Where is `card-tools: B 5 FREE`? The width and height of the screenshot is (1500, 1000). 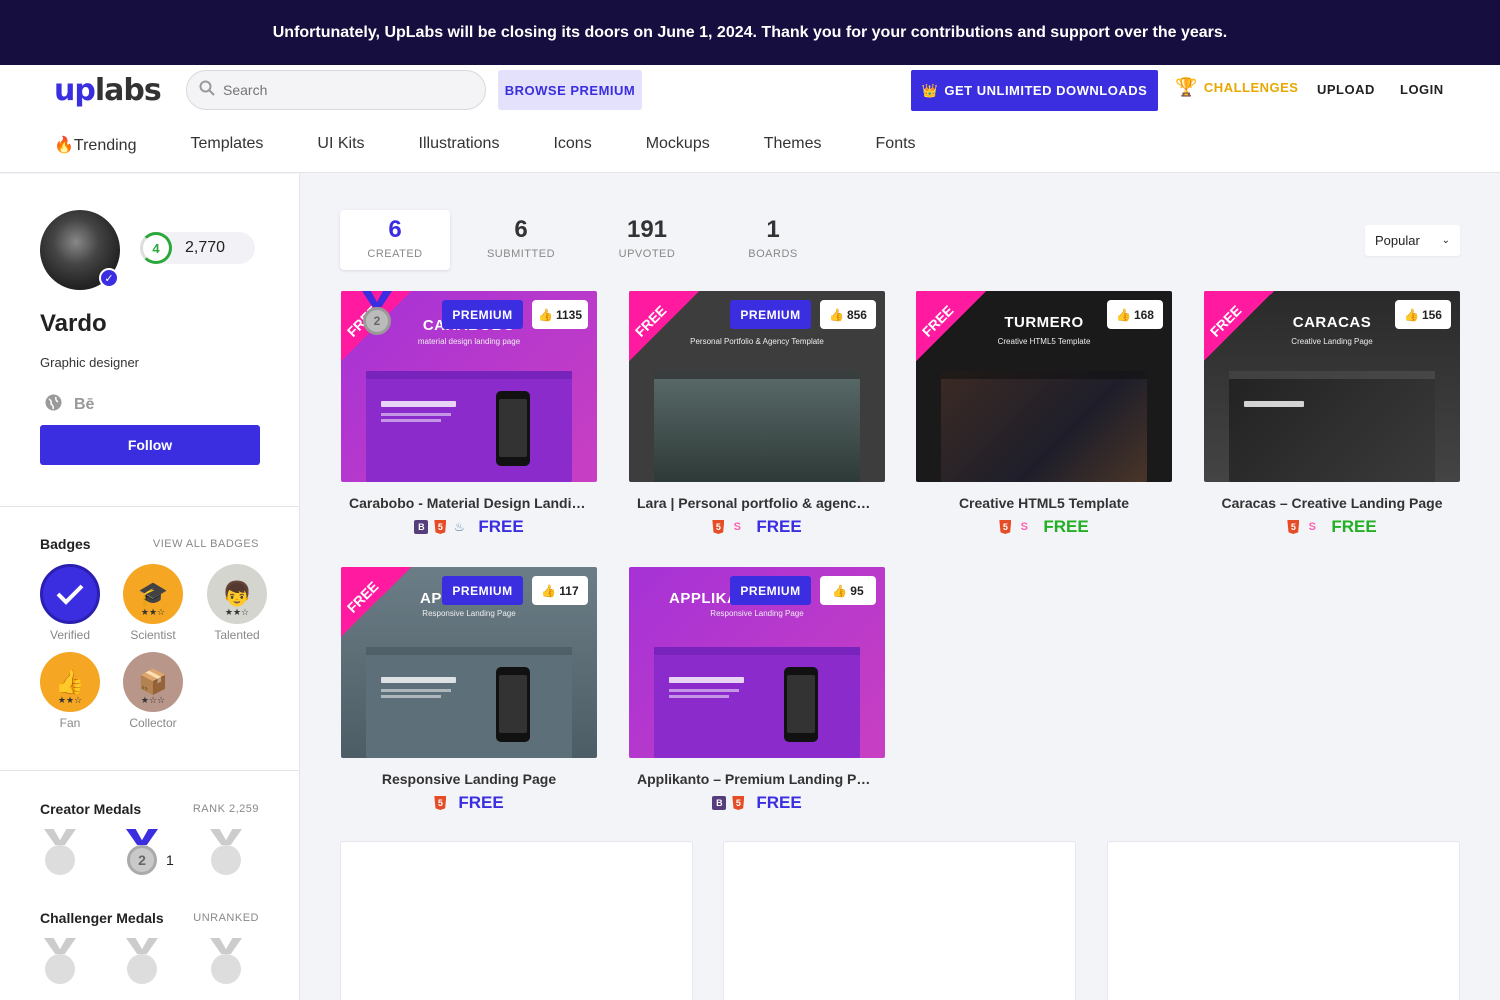
card-tools: B 5 FREE is located at coordinates (757, 803).